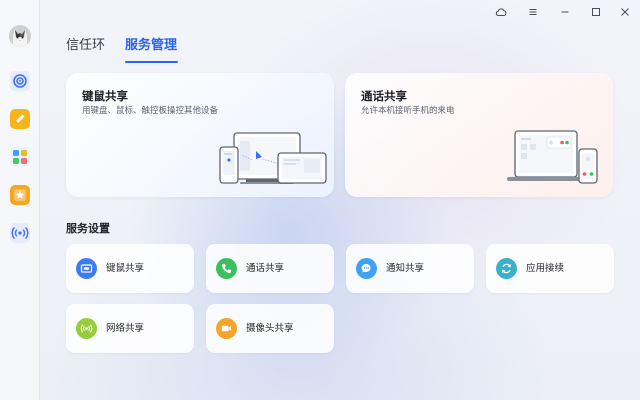 This screenshot has width=640, height=400. I want to click on service-label: 键鼠共享, so click(125, 268).